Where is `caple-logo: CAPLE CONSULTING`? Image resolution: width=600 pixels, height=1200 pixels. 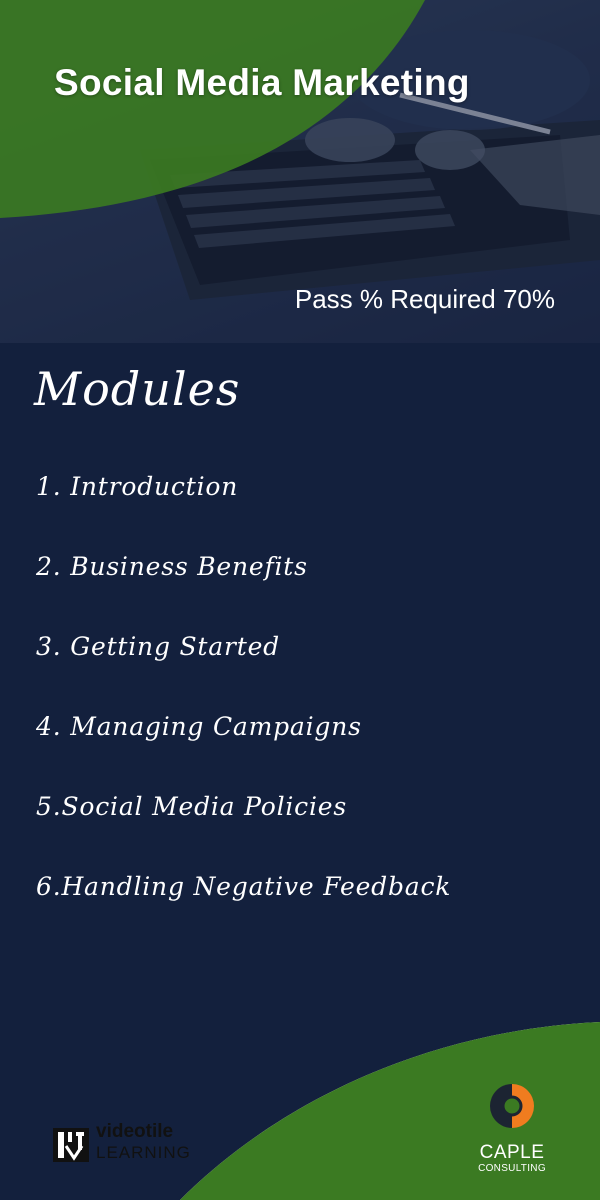
caple-logo: CAPLE CONSULTING is located at coordinates (512, 1128).